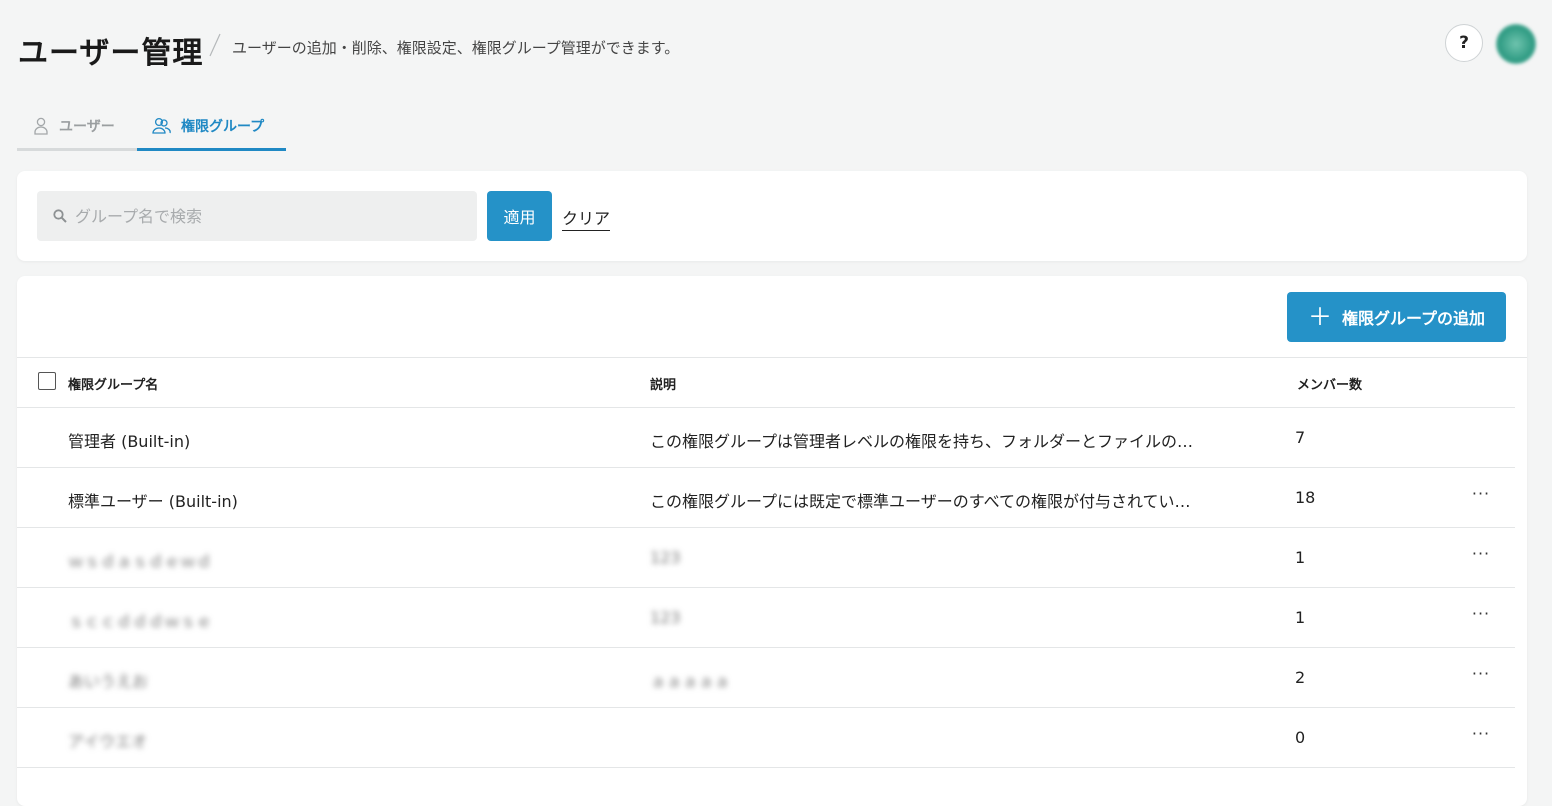 The width and height of the screenshot is (1552, 806). I want to click on add-permission-group-label: 権限グループの追加, so click(1413, 318).